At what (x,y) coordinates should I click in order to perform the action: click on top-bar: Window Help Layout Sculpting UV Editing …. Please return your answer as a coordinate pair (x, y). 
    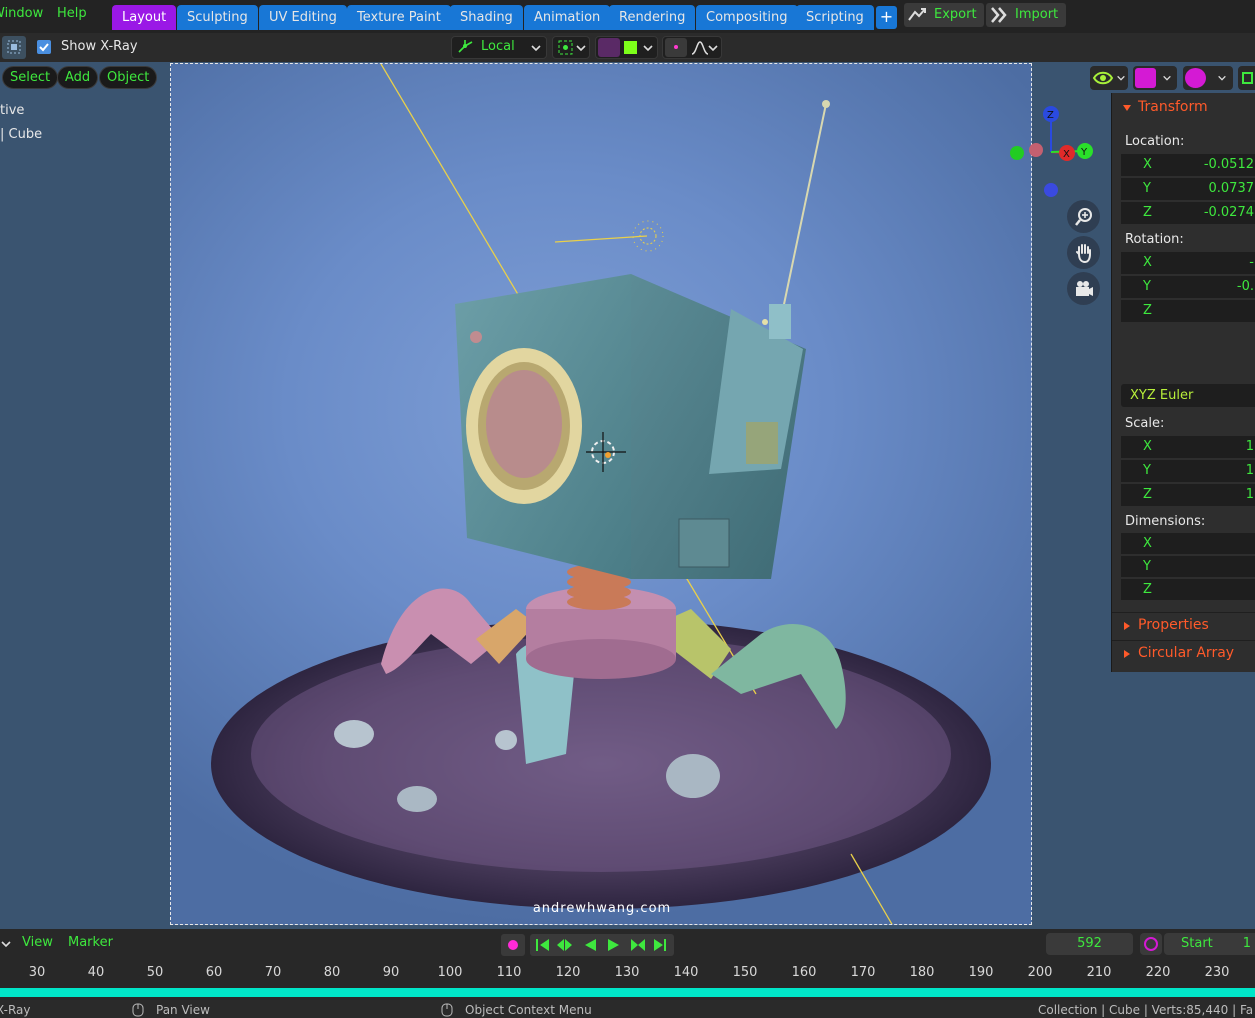
    Looking at the image, I should click on (627, 16).